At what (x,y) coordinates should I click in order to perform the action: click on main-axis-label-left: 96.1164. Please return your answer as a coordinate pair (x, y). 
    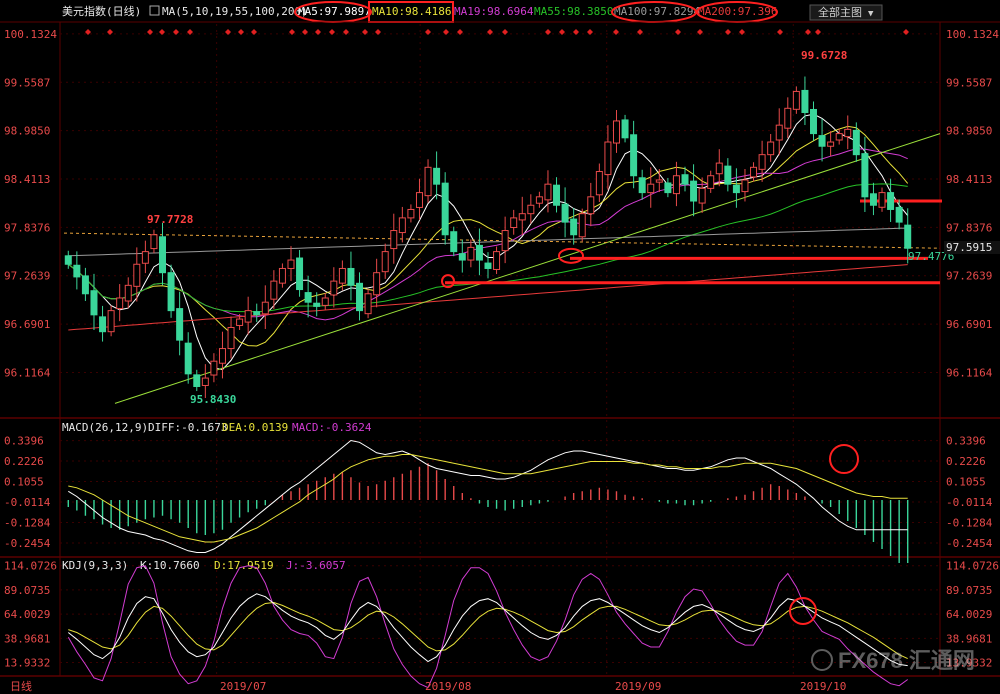
    Looking at the image, I should click on (27, 372).